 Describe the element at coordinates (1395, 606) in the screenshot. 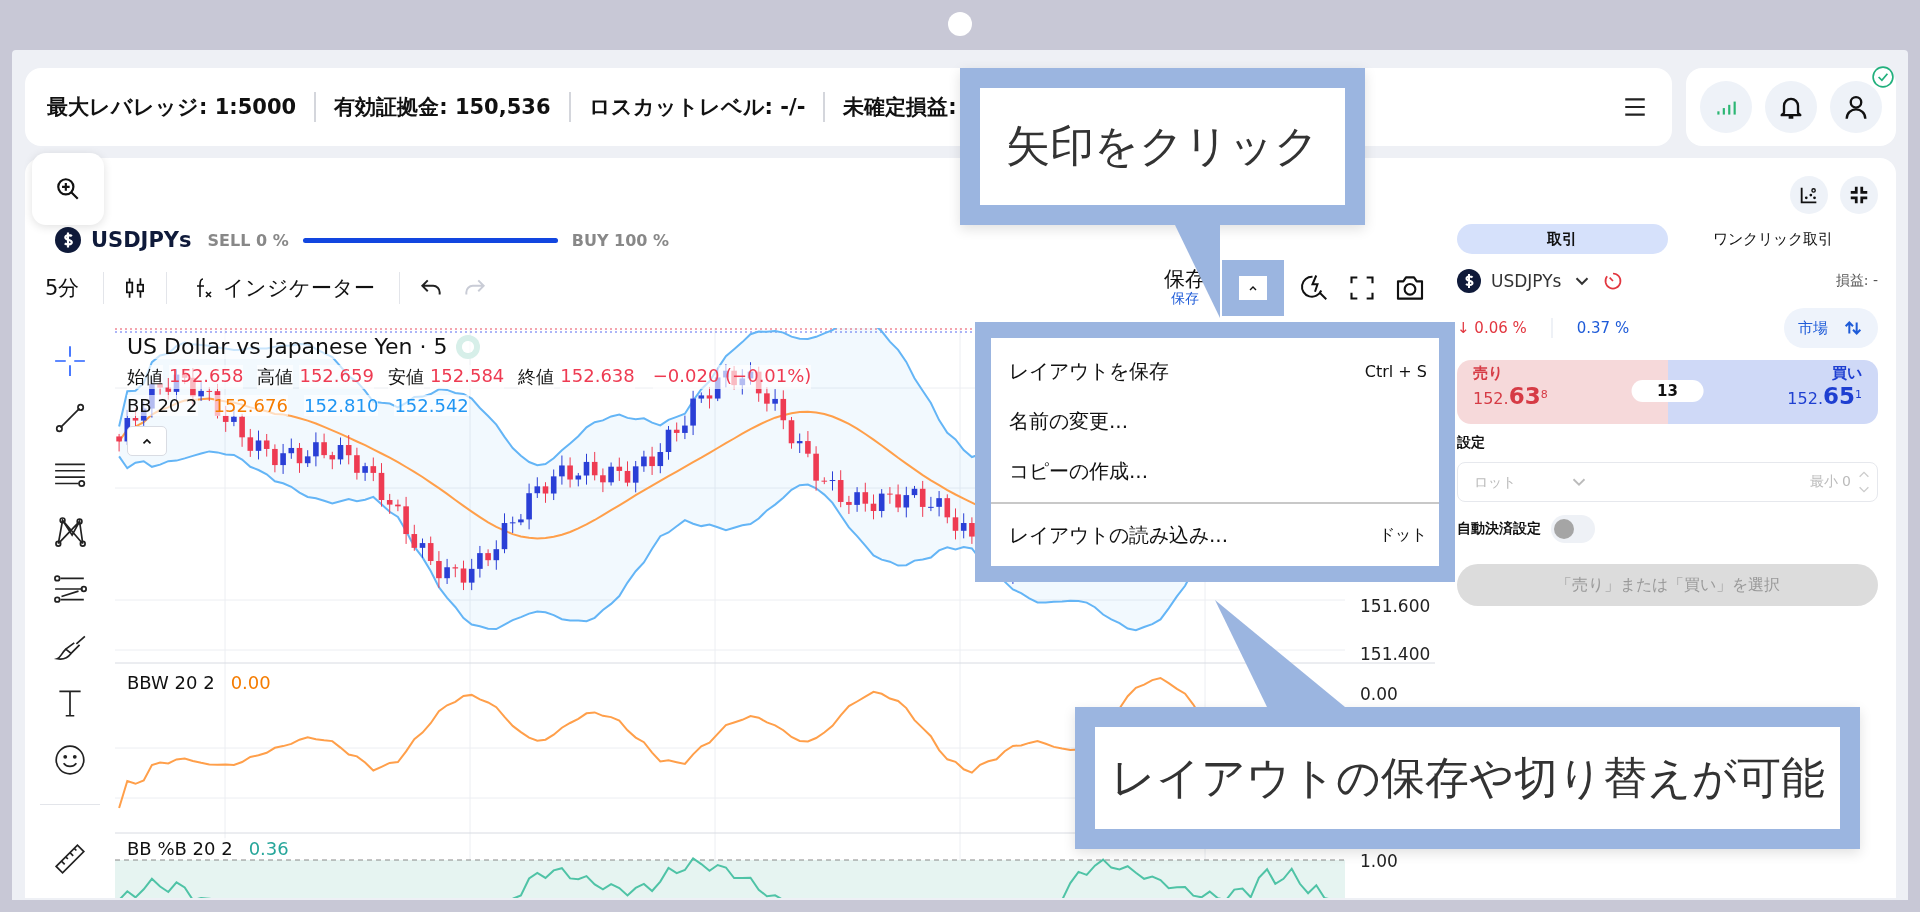

I see `price-axis-label: 151.600` at that location.